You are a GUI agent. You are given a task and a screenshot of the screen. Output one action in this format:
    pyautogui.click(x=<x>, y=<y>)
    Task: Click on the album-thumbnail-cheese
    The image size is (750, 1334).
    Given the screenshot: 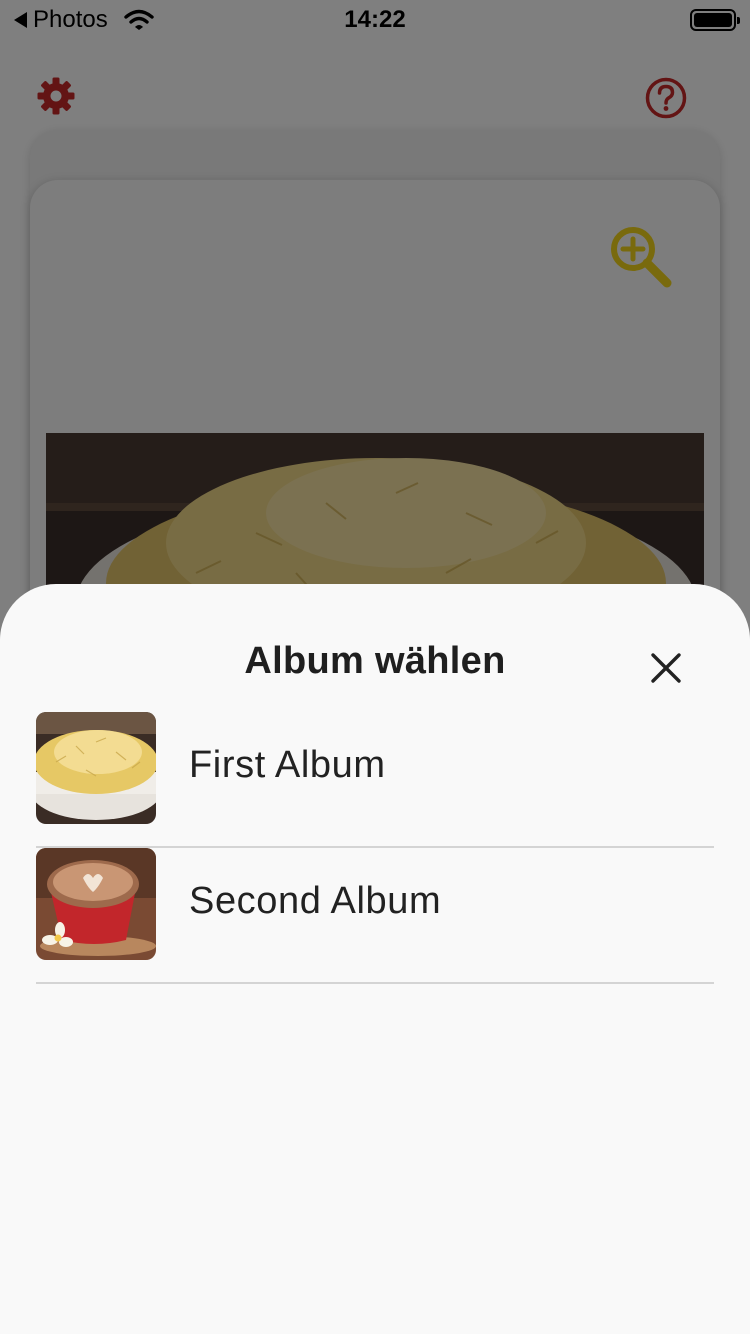 What is the action you would take?
    pyautogui.click(x=96, y=768)
    